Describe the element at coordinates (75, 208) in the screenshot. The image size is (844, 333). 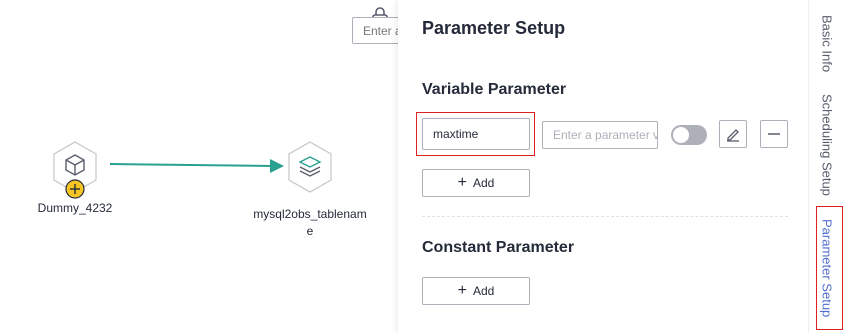
I see `node-label: Dummy_4232` at that location.